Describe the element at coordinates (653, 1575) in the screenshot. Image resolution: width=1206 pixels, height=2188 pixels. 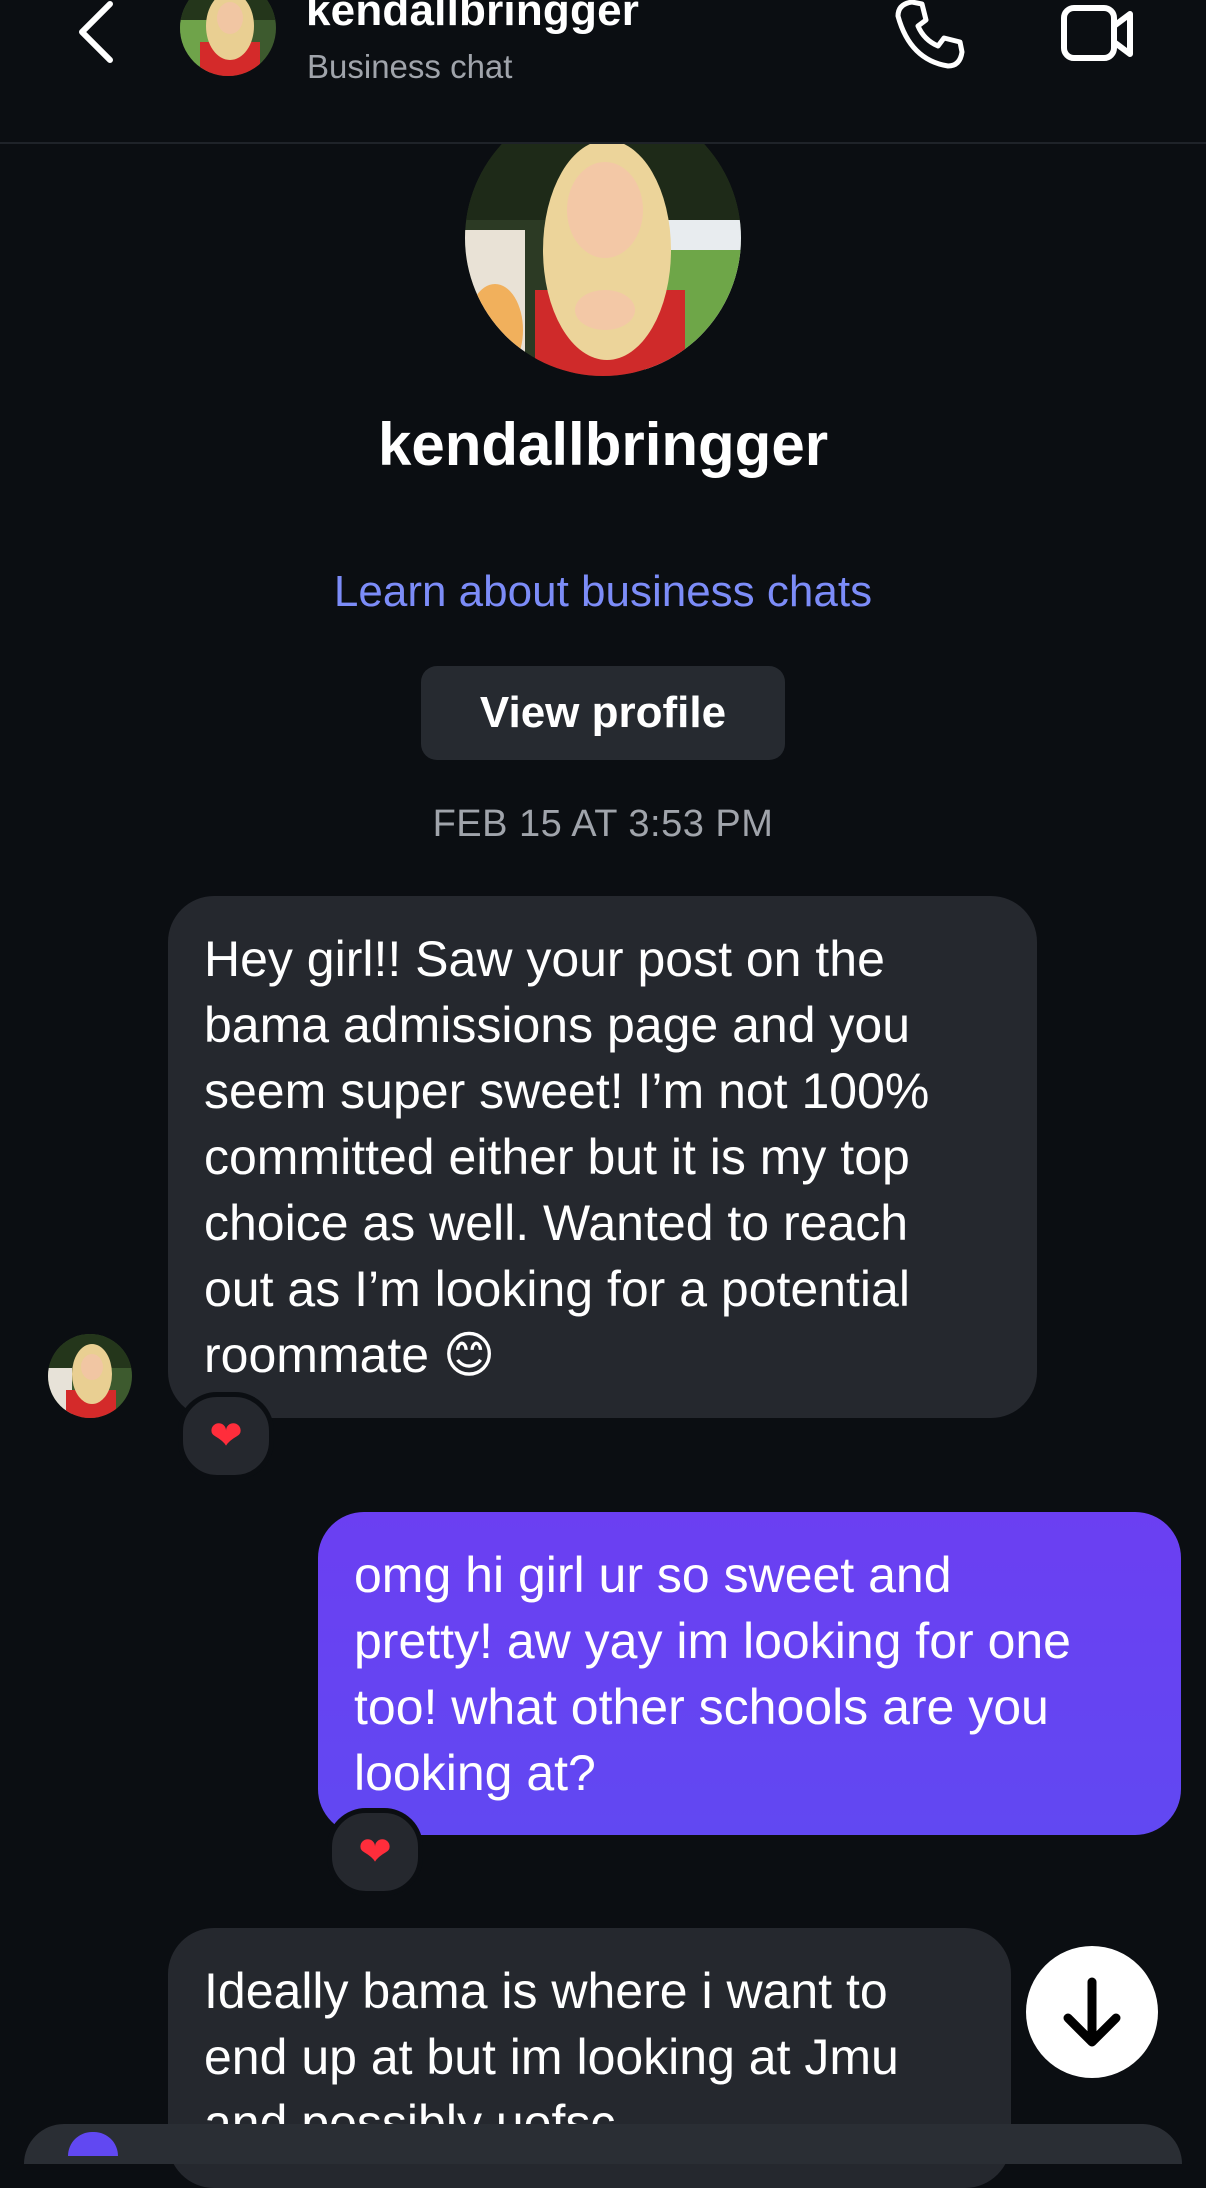
I see `message-line: omg hi girl ur so sweet and` at that location.